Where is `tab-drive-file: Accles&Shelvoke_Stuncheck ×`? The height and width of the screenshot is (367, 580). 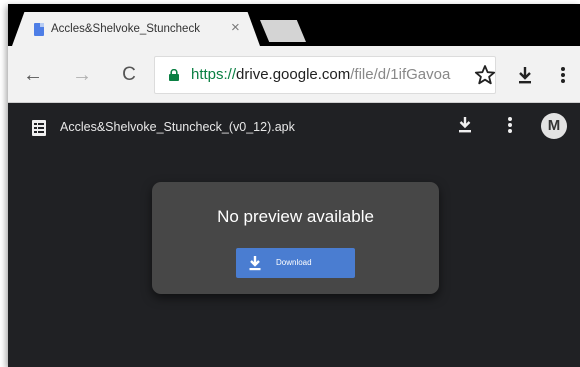
tab-drive-file: Accles&Shelvoke_Stuncheck × is located at coordinates (136, 29).